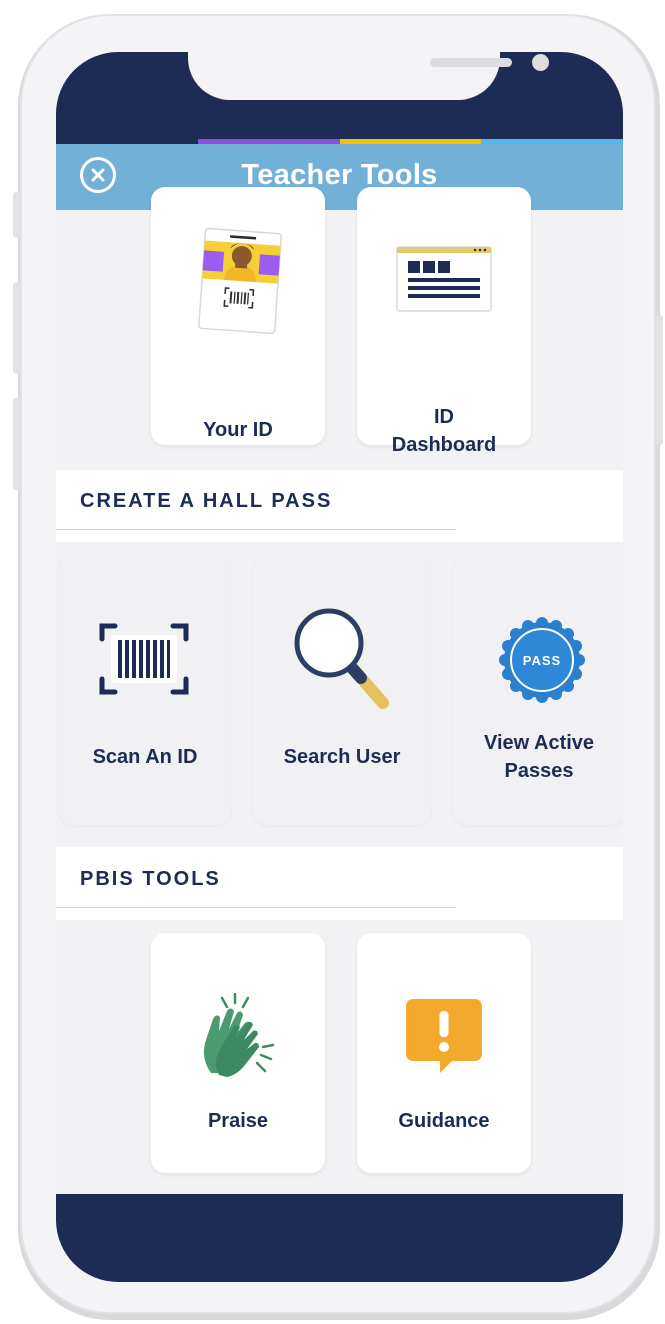 This screenshot has width=665, height=1324. Describe the element at coordinates (256, 907) in the screenshot. I see `pbis-divider` at that location.